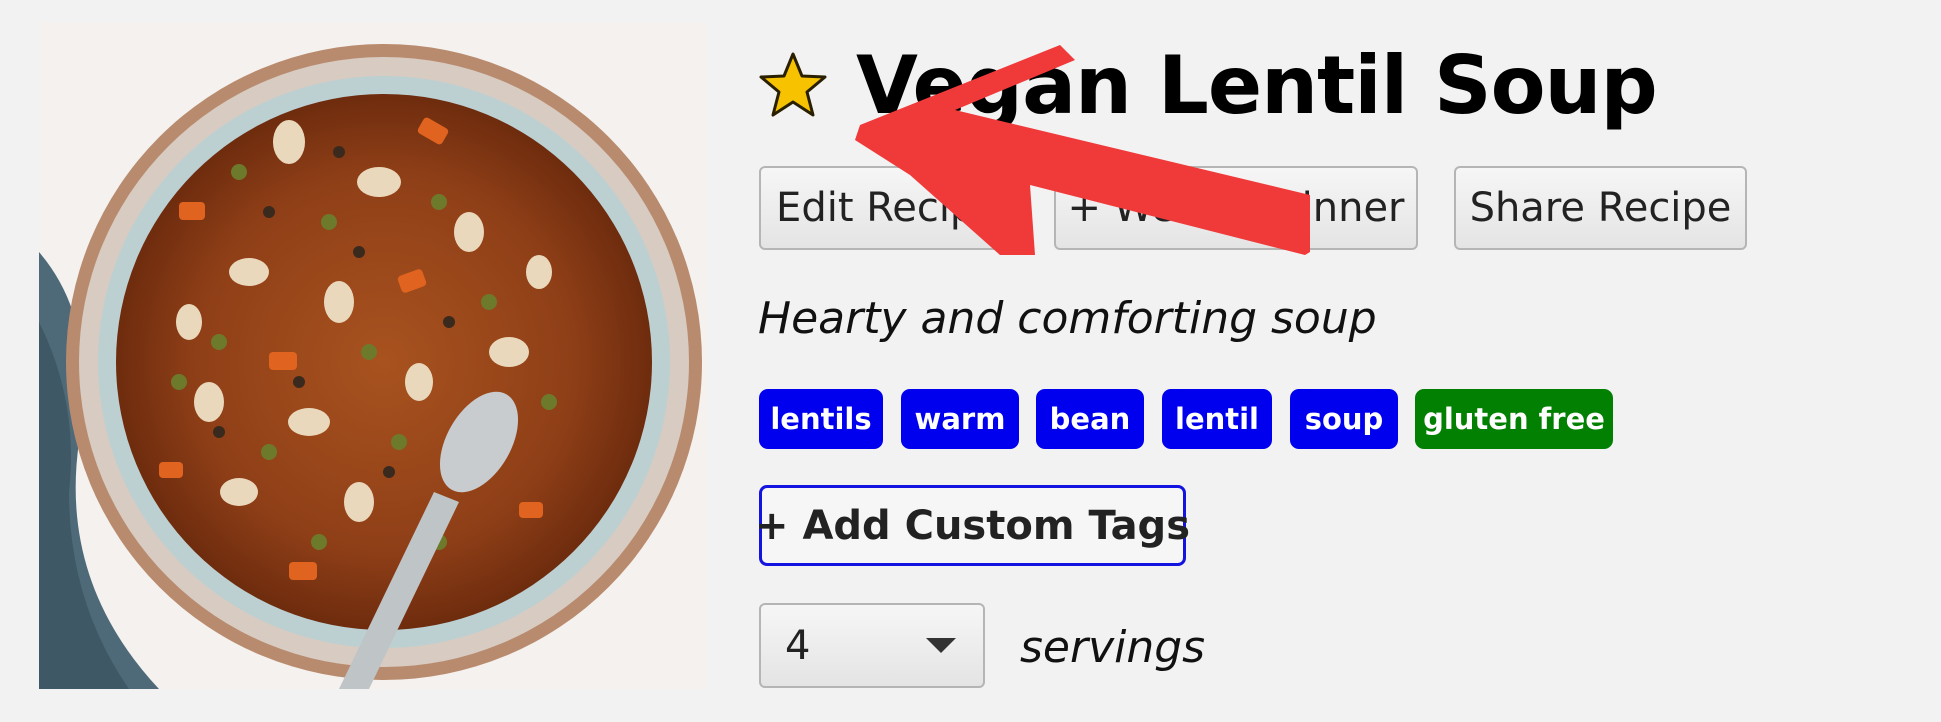 This screenshot has height=722, width=1941. Describe the element at coordinates (1257, 85) in the screenshot. I see `recipe-title: Vegan Lentil Soup` at that location.